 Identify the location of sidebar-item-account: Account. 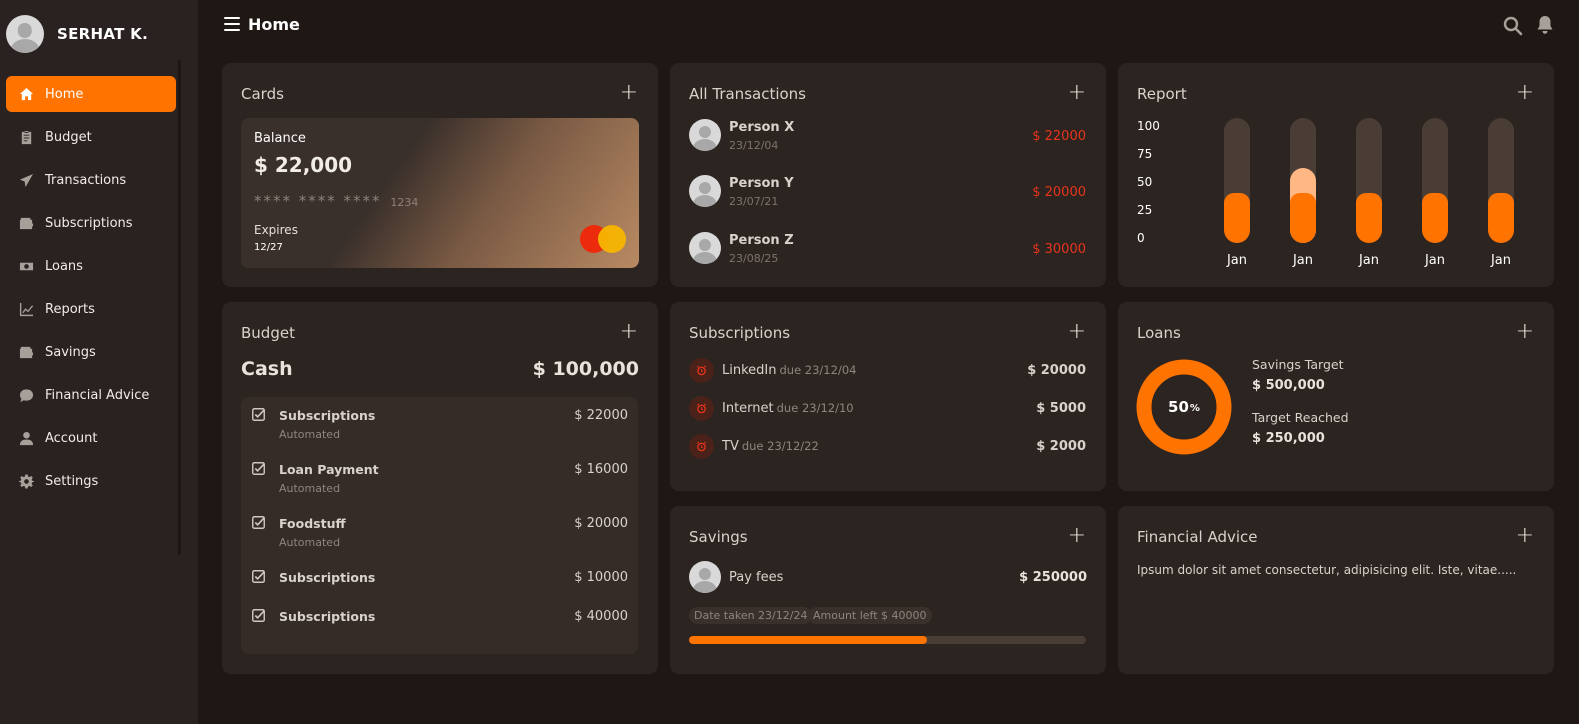
(91, 438).